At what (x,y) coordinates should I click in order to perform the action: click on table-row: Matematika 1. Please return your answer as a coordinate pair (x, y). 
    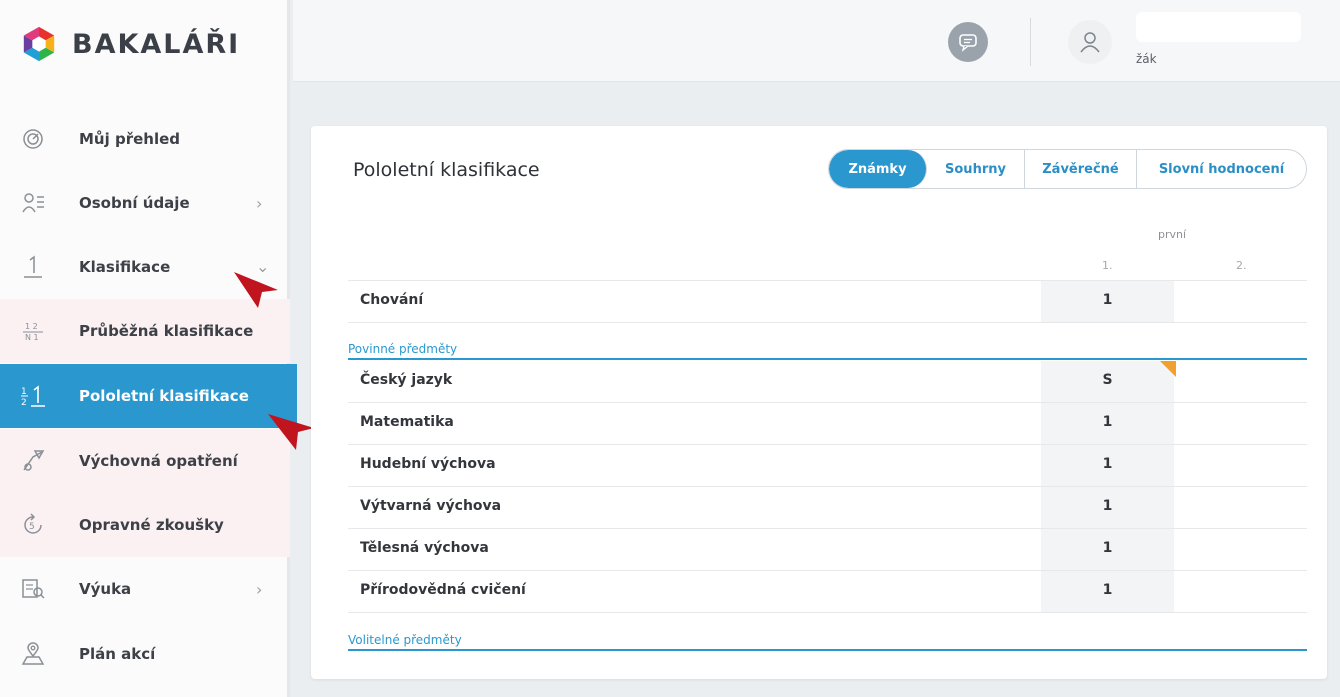
    Looking at the image, I should click on (827, 423).